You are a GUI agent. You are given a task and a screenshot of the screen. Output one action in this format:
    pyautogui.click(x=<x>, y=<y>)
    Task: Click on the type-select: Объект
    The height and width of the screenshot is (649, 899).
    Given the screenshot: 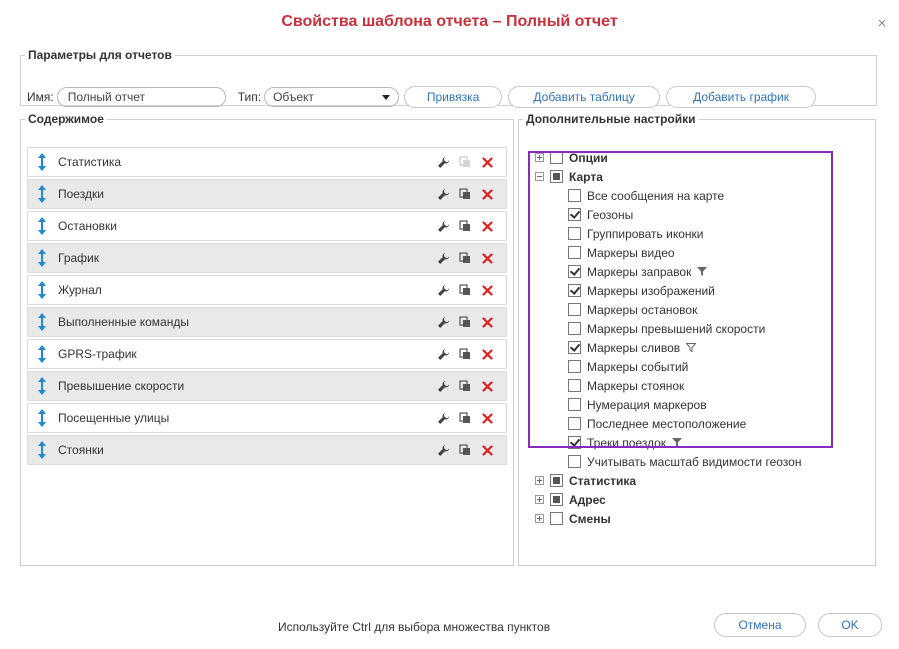 What is the action you would take?
    pyautogui.click(x=332, y=97)
    